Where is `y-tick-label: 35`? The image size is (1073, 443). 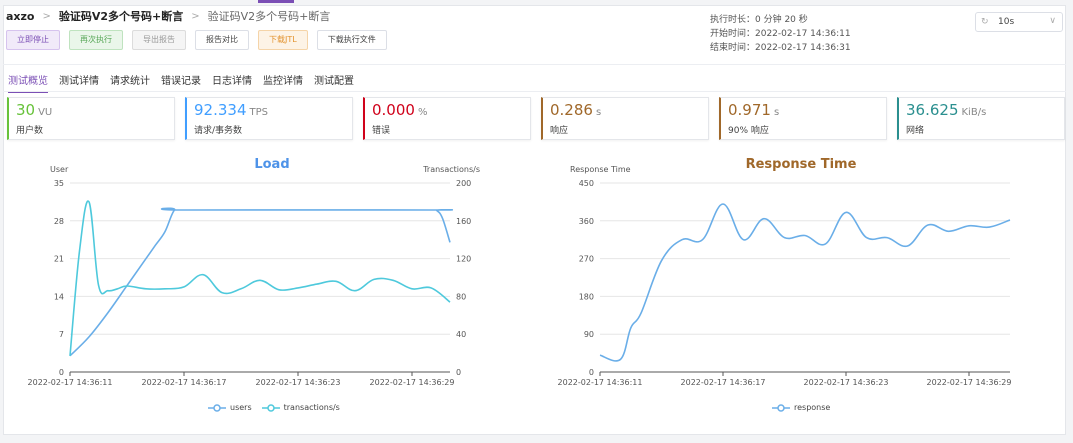
y-tick-label: 35 is located at coordinates (59, 183).